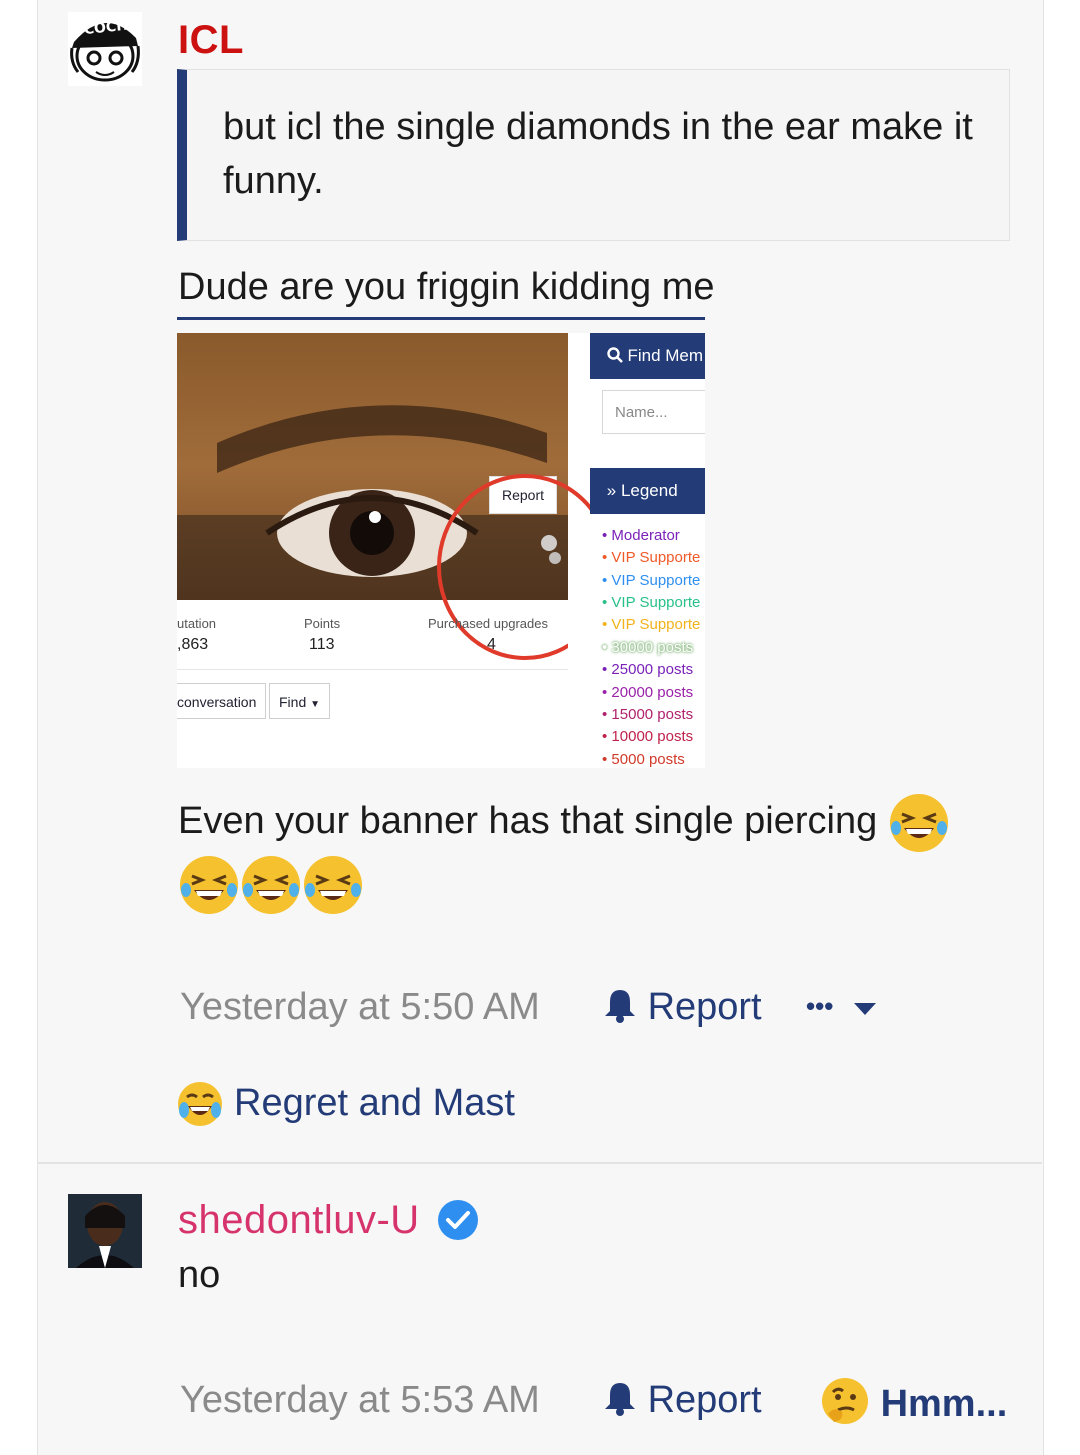 This screenshot has width=1080, height=1455. I want to click on more-dots-icon: •••, so click(820, 1006).